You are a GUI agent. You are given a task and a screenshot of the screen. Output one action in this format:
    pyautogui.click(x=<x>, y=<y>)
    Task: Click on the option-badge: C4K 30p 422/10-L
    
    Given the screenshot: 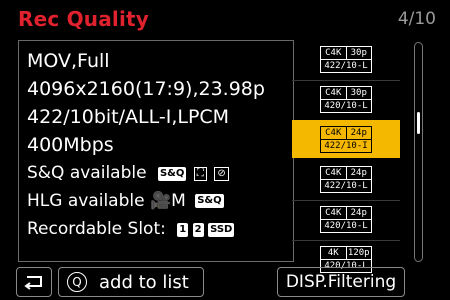 What is the action you would take?
    pyautogui.click(x=346, y=59)
    